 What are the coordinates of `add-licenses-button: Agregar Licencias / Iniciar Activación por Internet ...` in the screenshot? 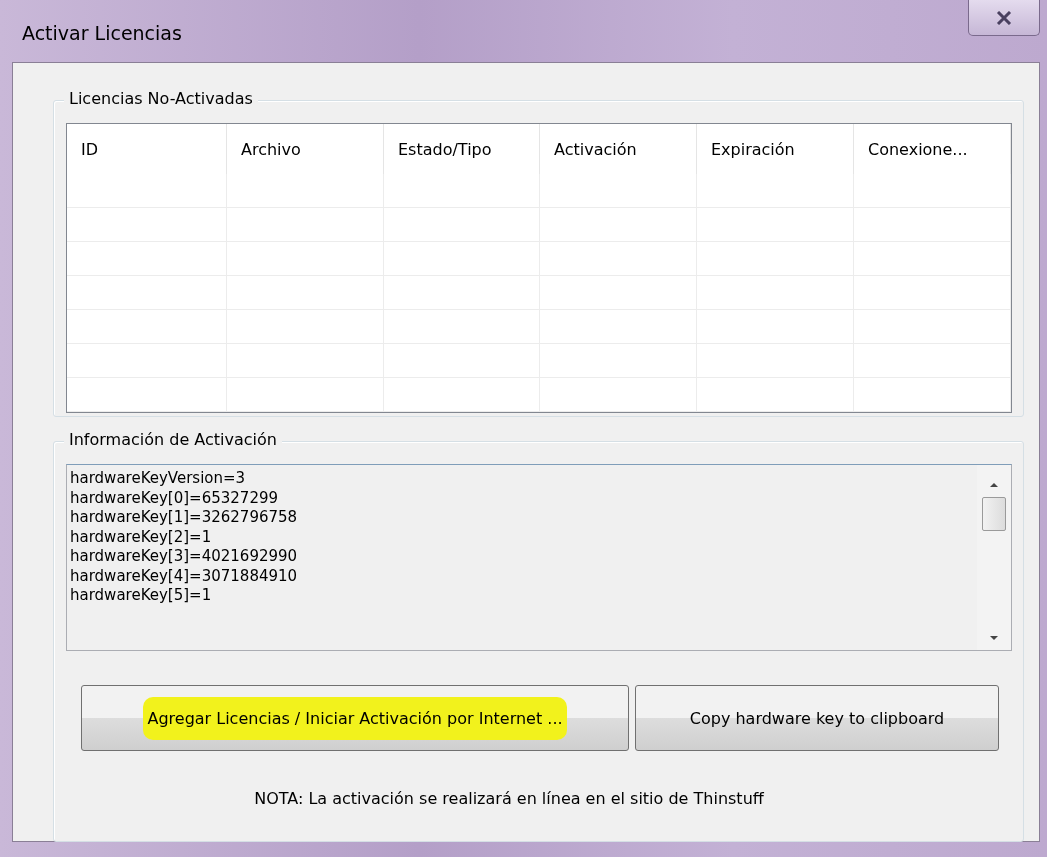 It's located at (355, 718).